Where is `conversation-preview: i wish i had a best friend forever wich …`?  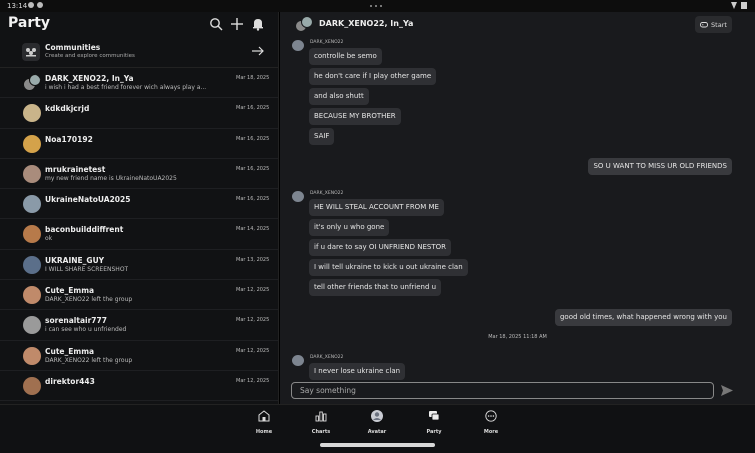 conversation-preview: i wish i had a best friend forever wich … is located at coordinates (126, 87).